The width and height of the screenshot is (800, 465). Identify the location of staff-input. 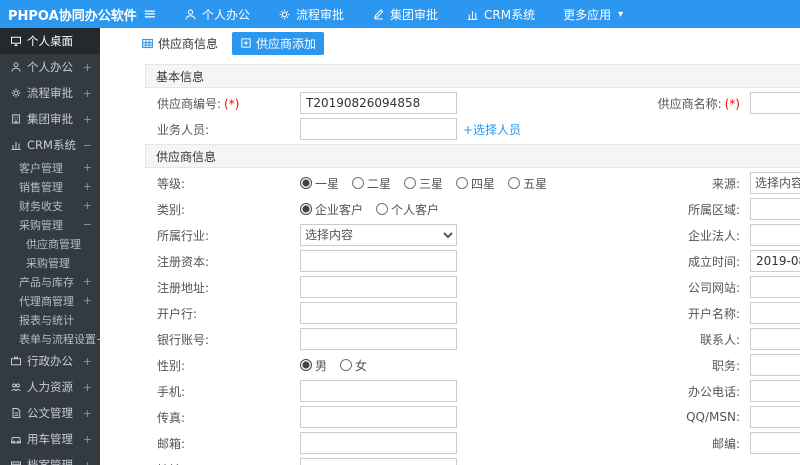
(378, 129).